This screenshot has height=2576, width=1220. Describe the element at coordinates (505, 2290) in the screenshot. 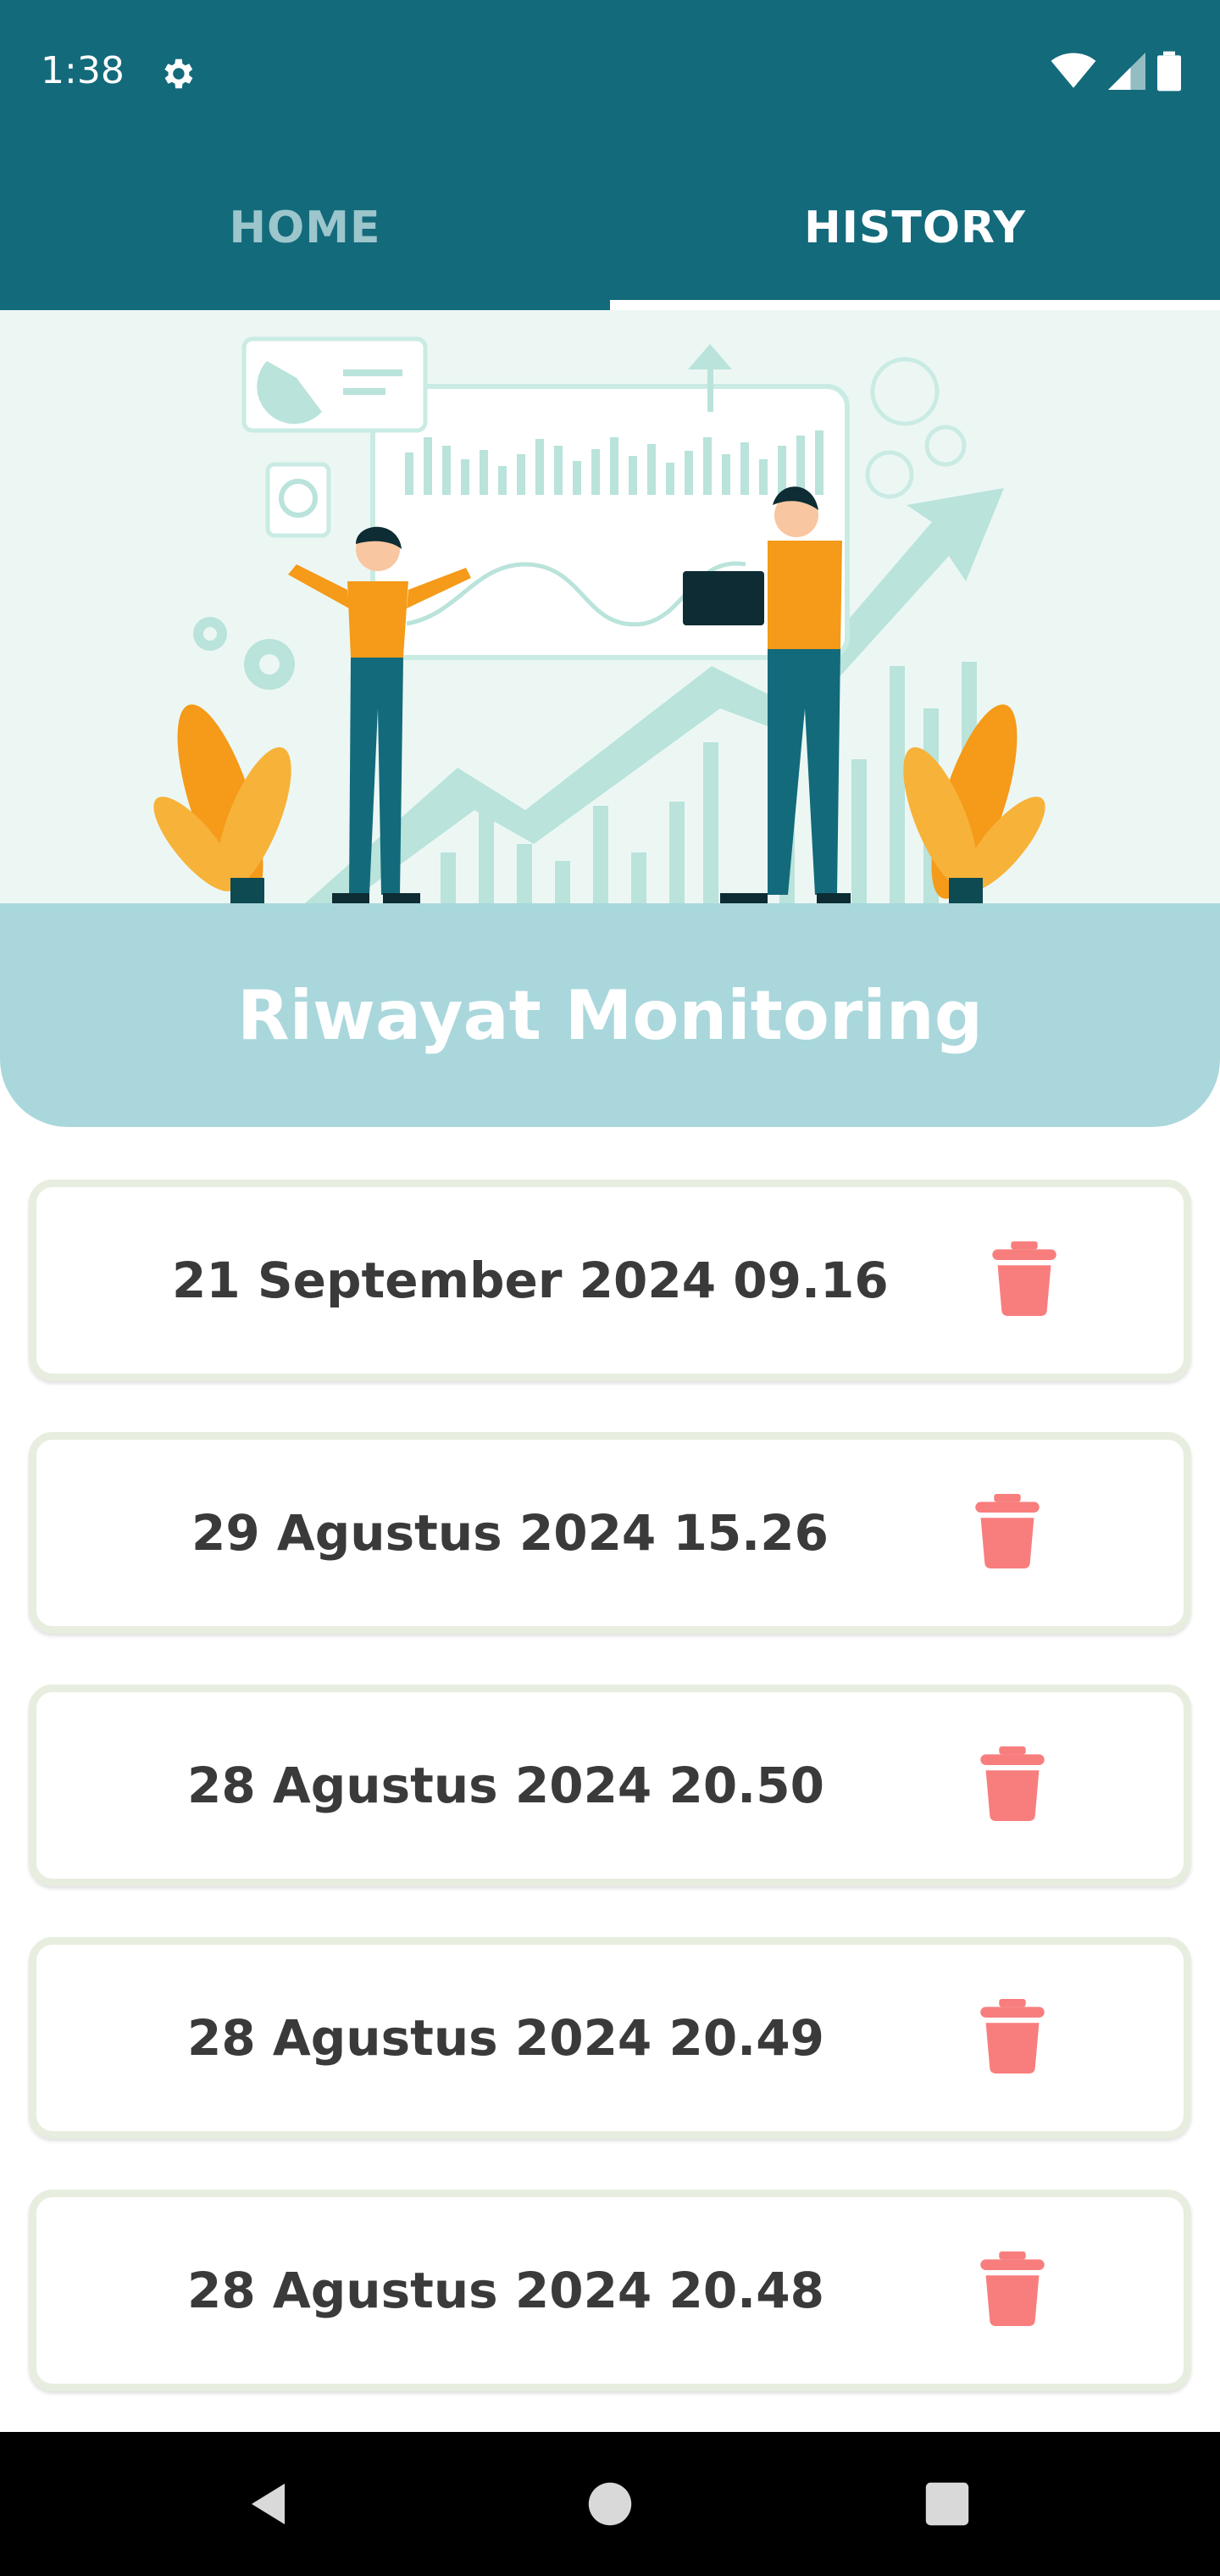

I see `history-item-label: 28 Agustus 2024 20.48` at that location.